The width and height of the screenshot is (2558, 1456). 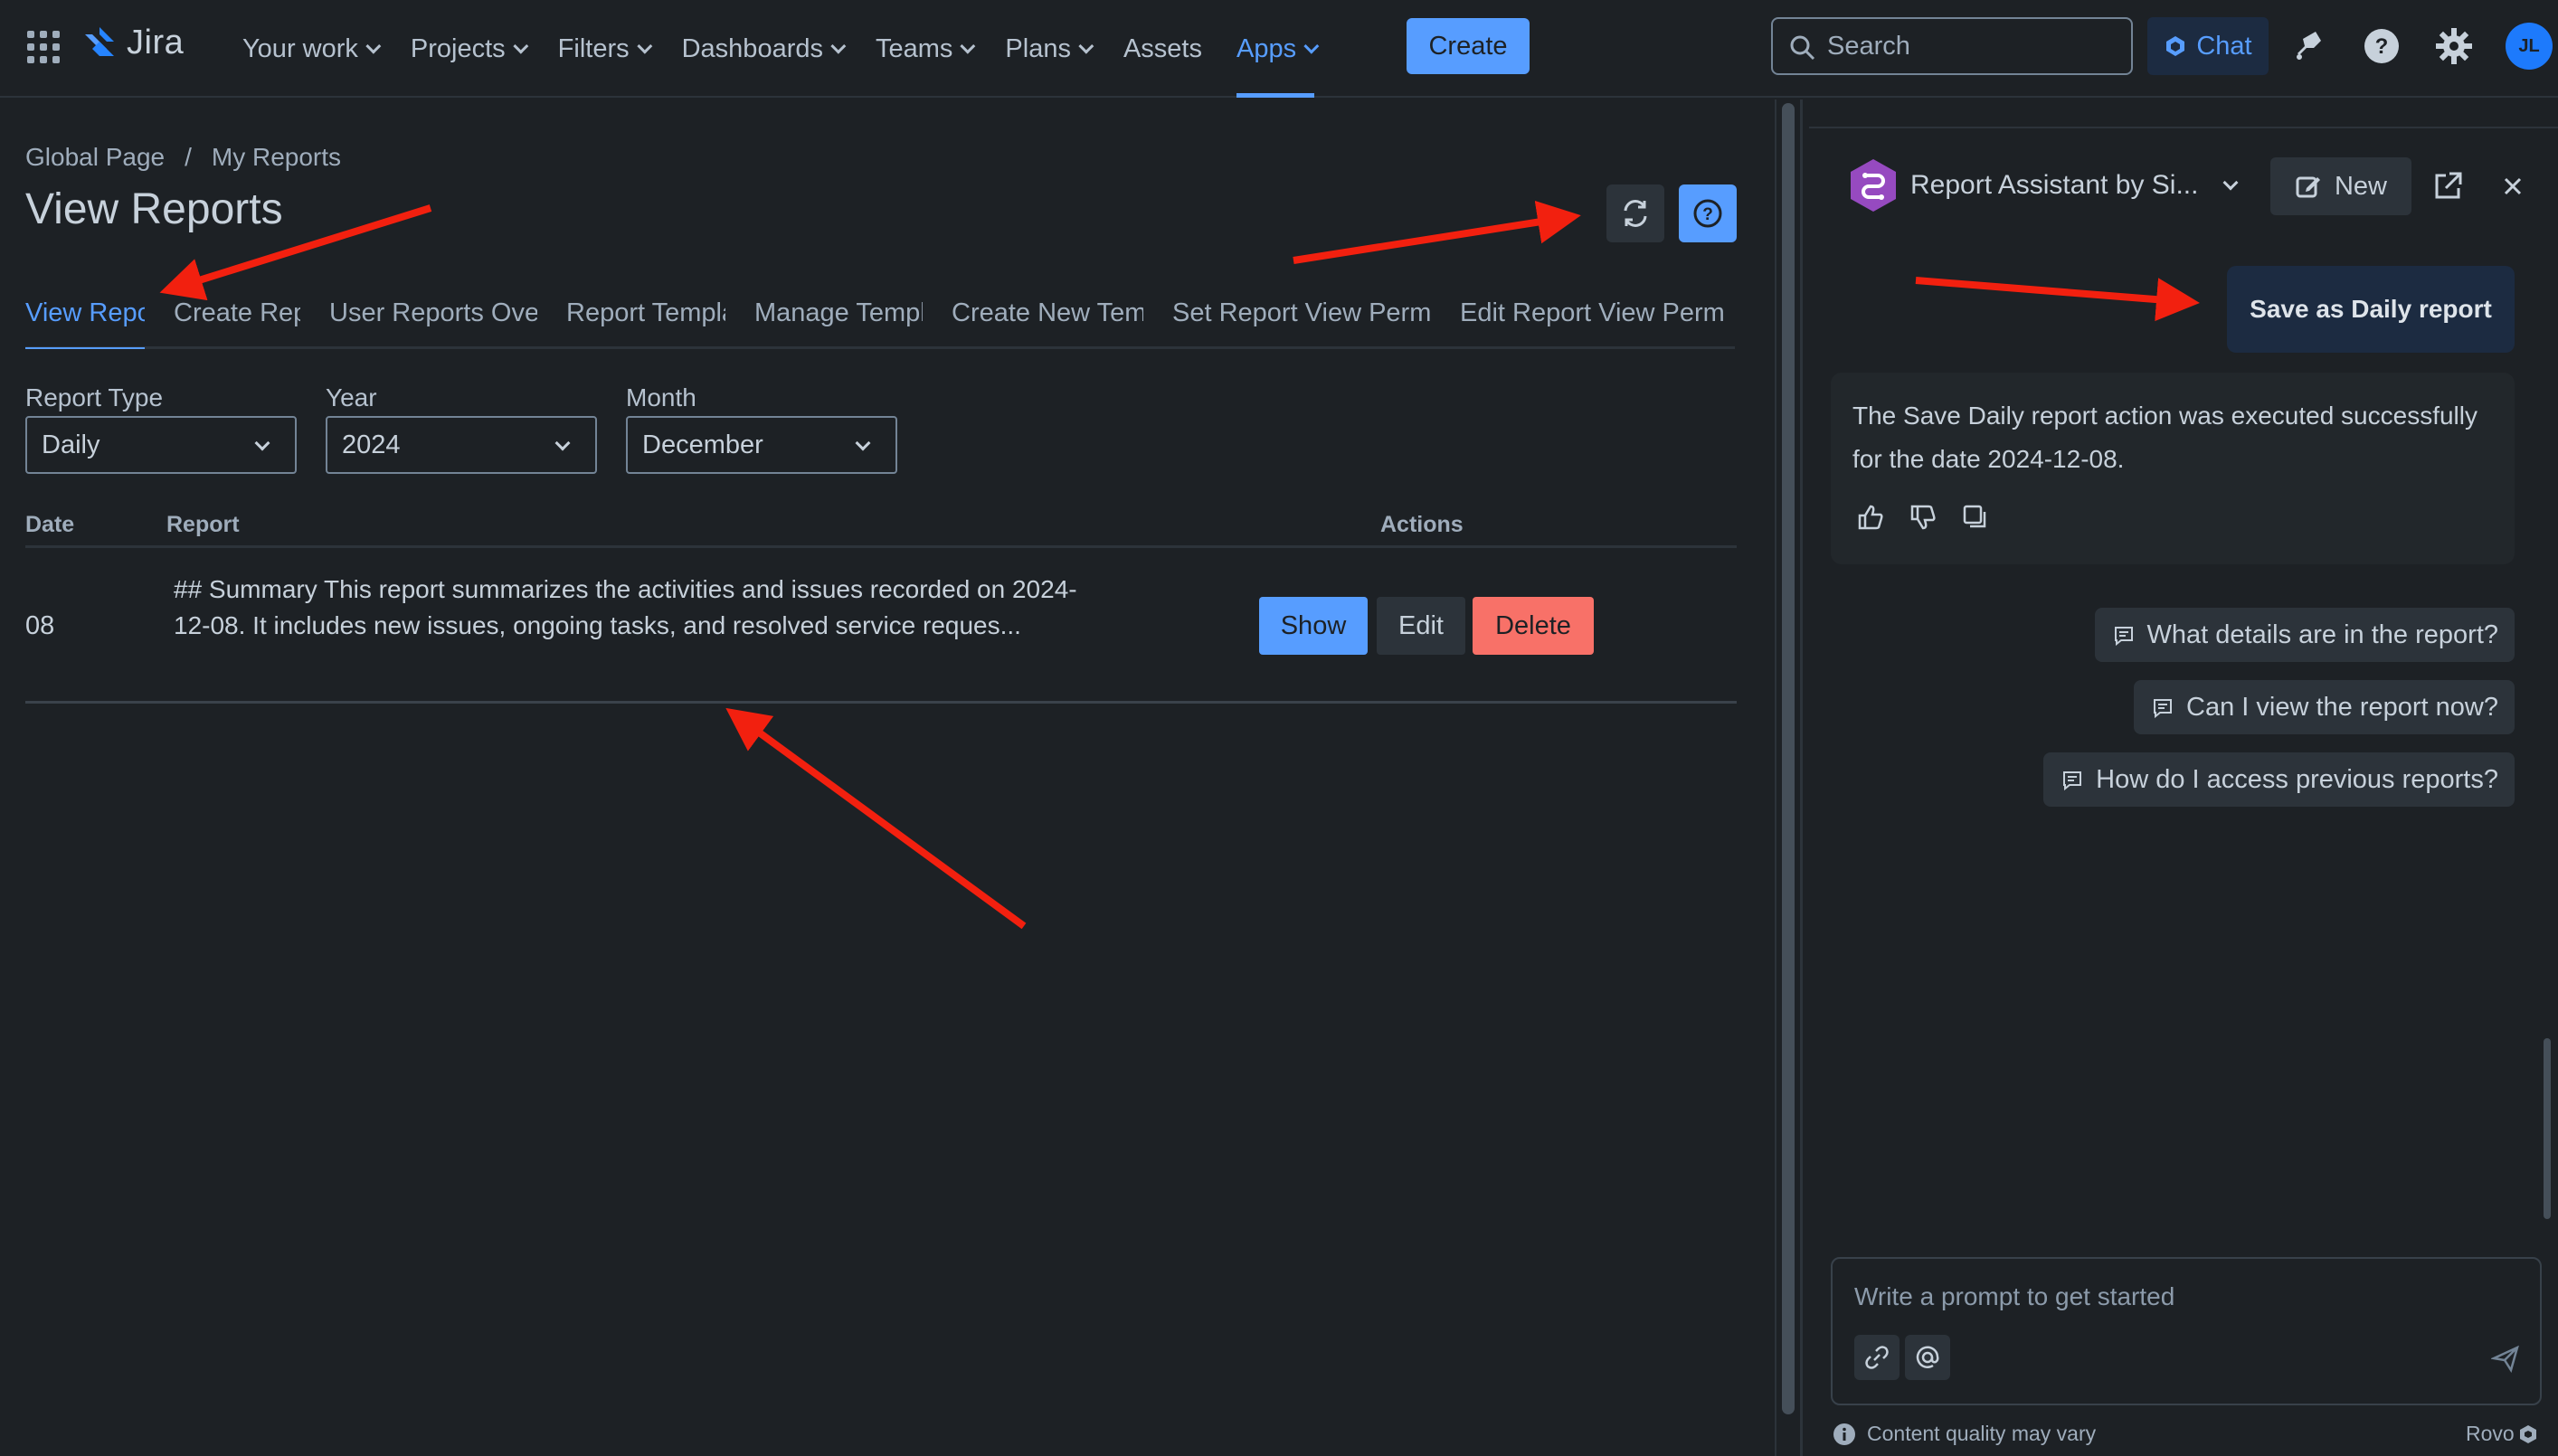 What do you see at coordinates (2548, 730) in the screenshot?
I see `panel-scrollbar` at bounding box center [2548, 730].